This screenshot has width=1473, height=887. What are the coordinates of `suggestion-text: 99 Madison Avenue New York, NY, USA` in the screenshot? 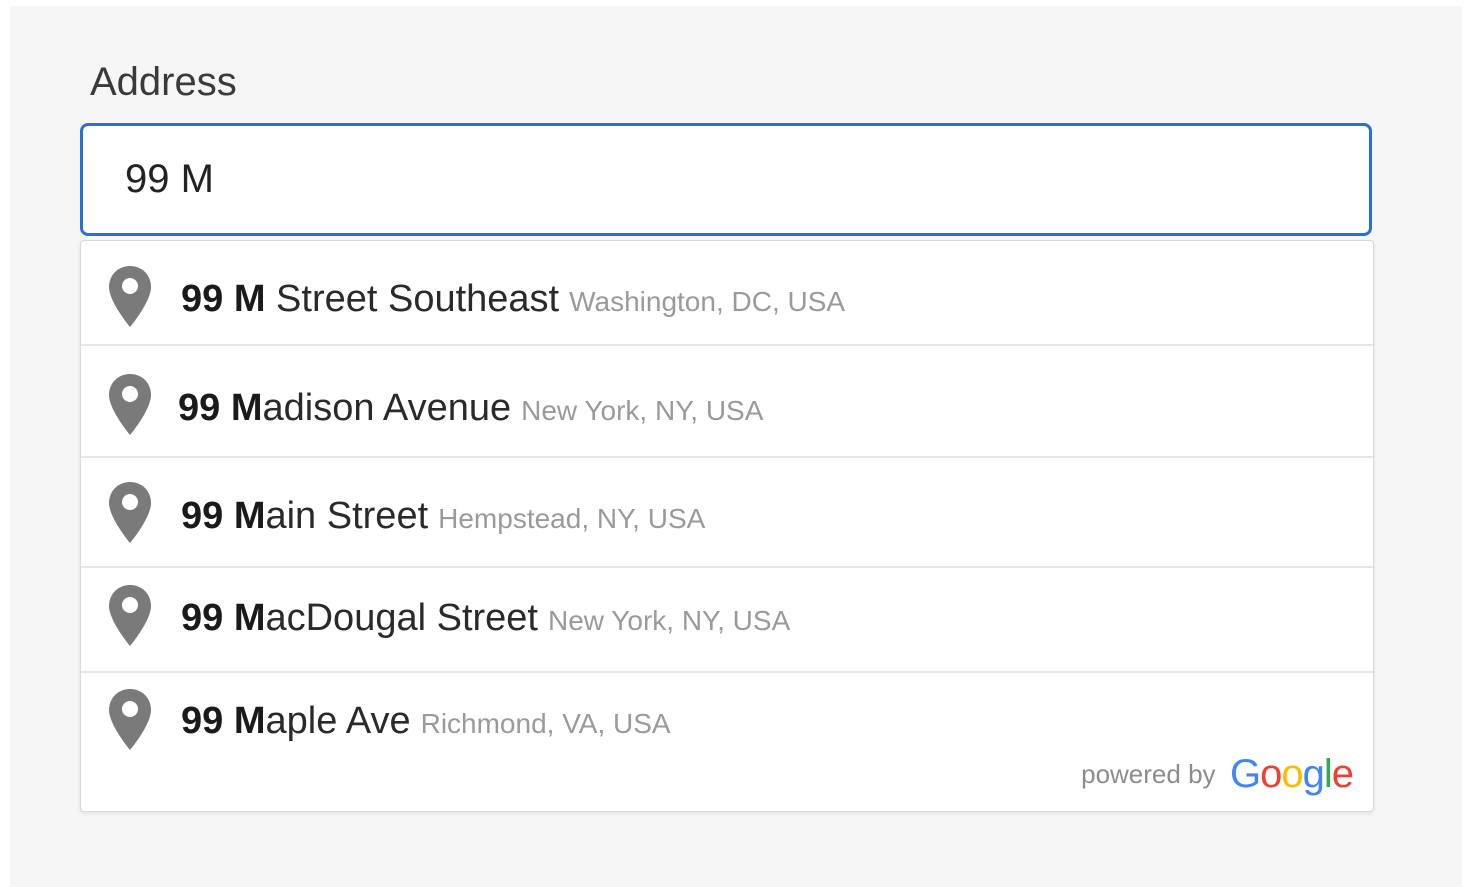 It's located at (470, 412).